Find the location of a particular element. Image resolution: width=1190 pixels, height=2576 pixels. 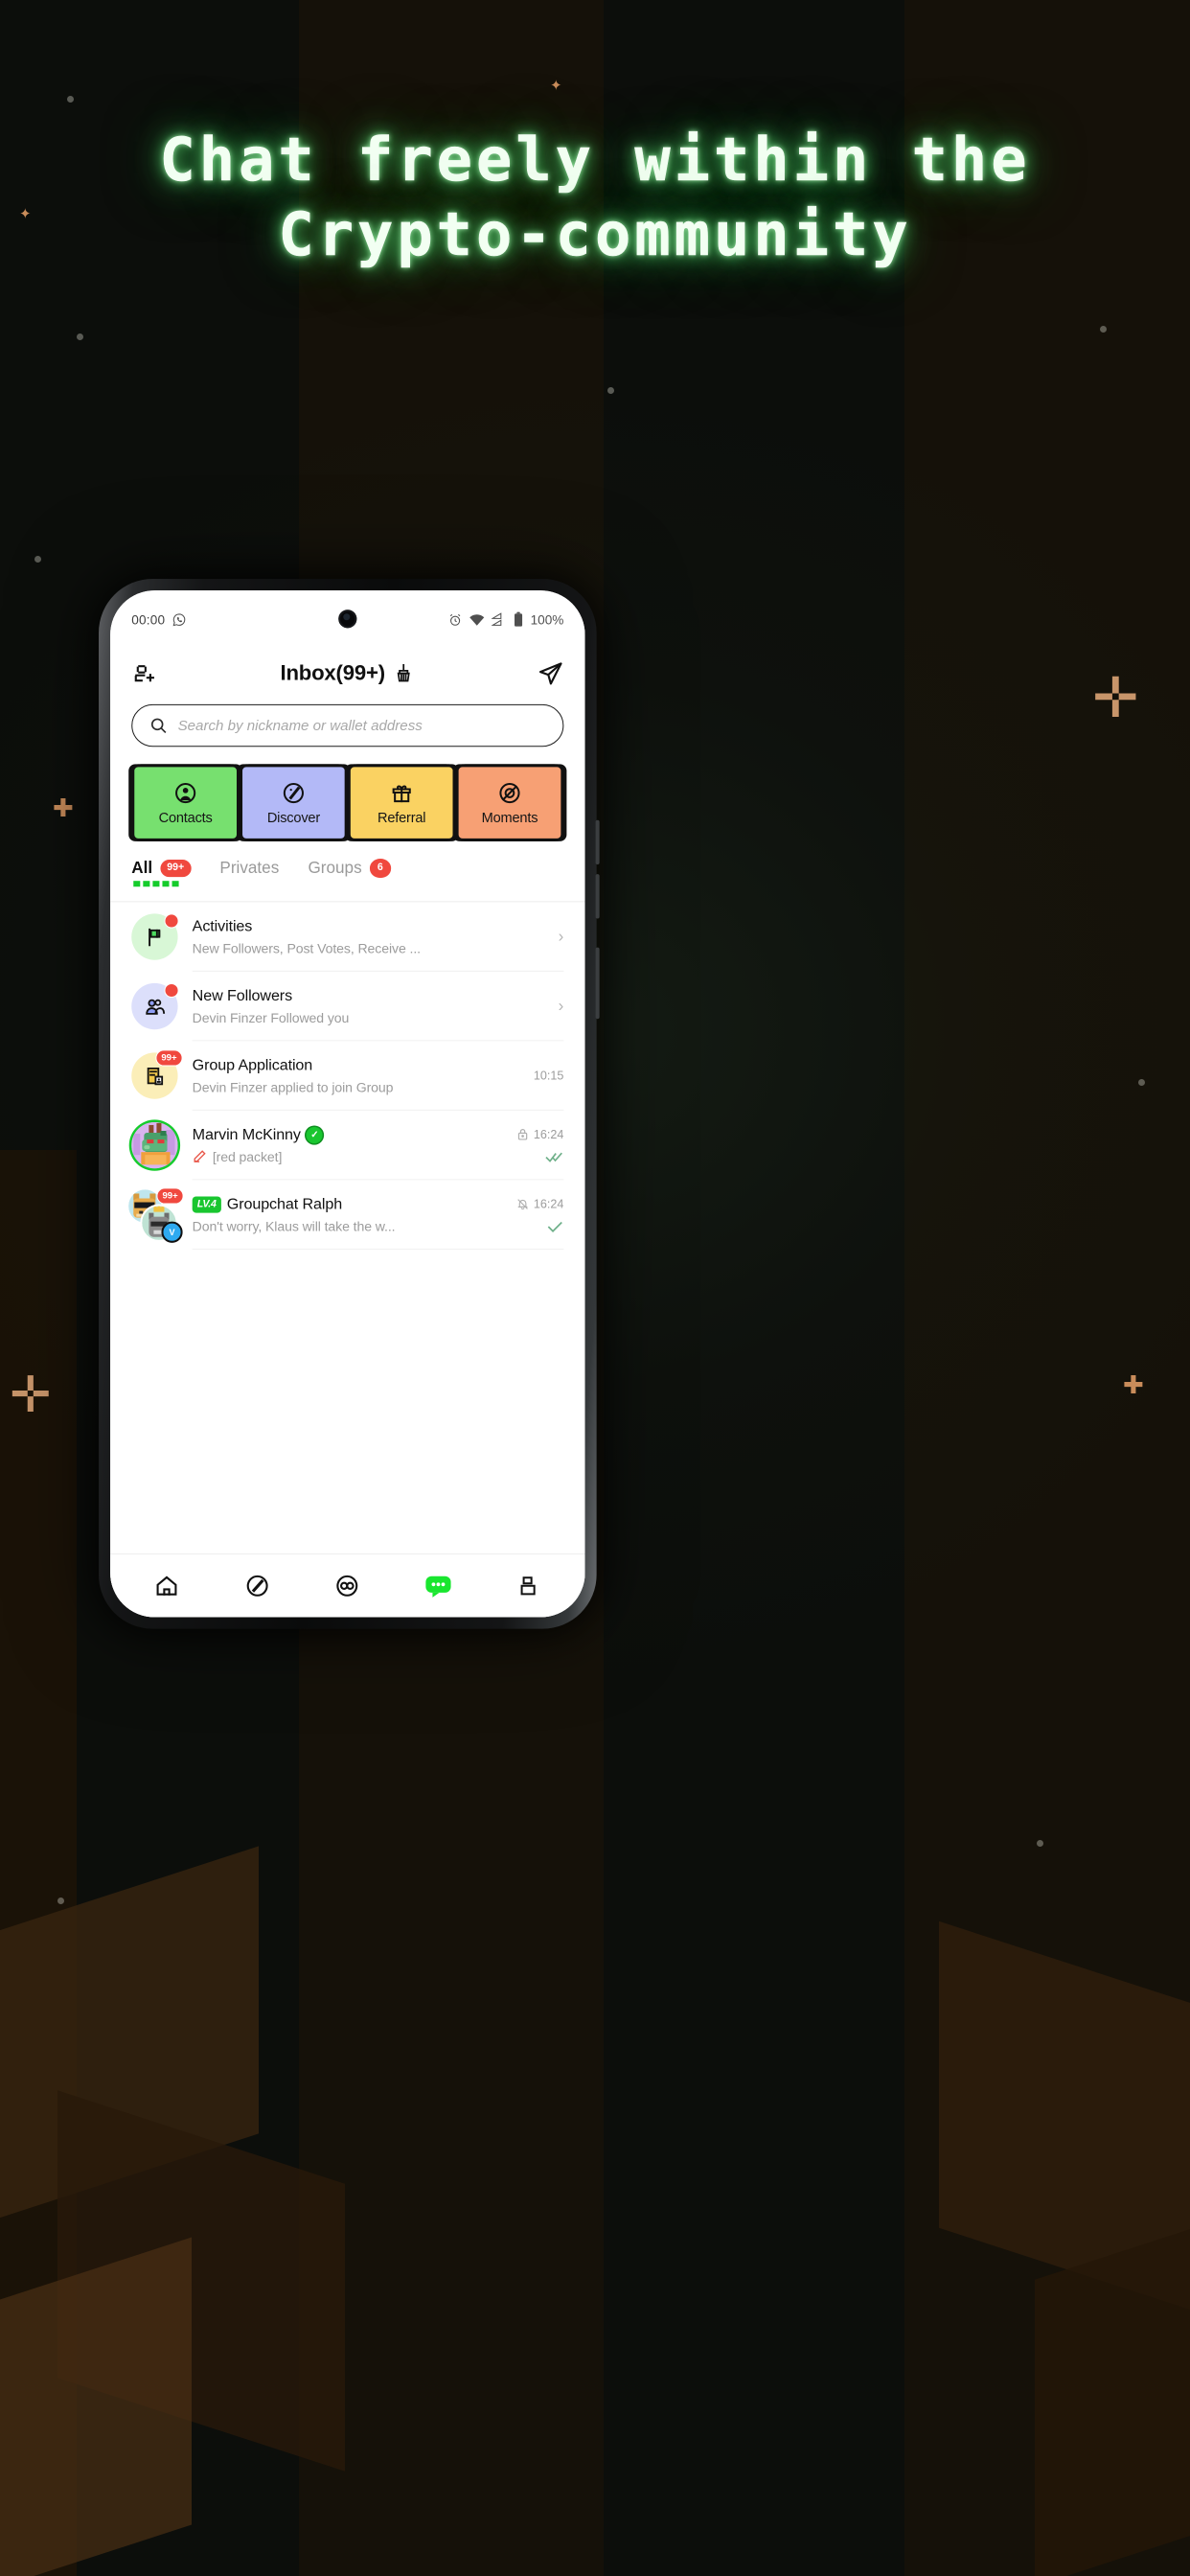

person-icon is located at coordinates (527, 1585).